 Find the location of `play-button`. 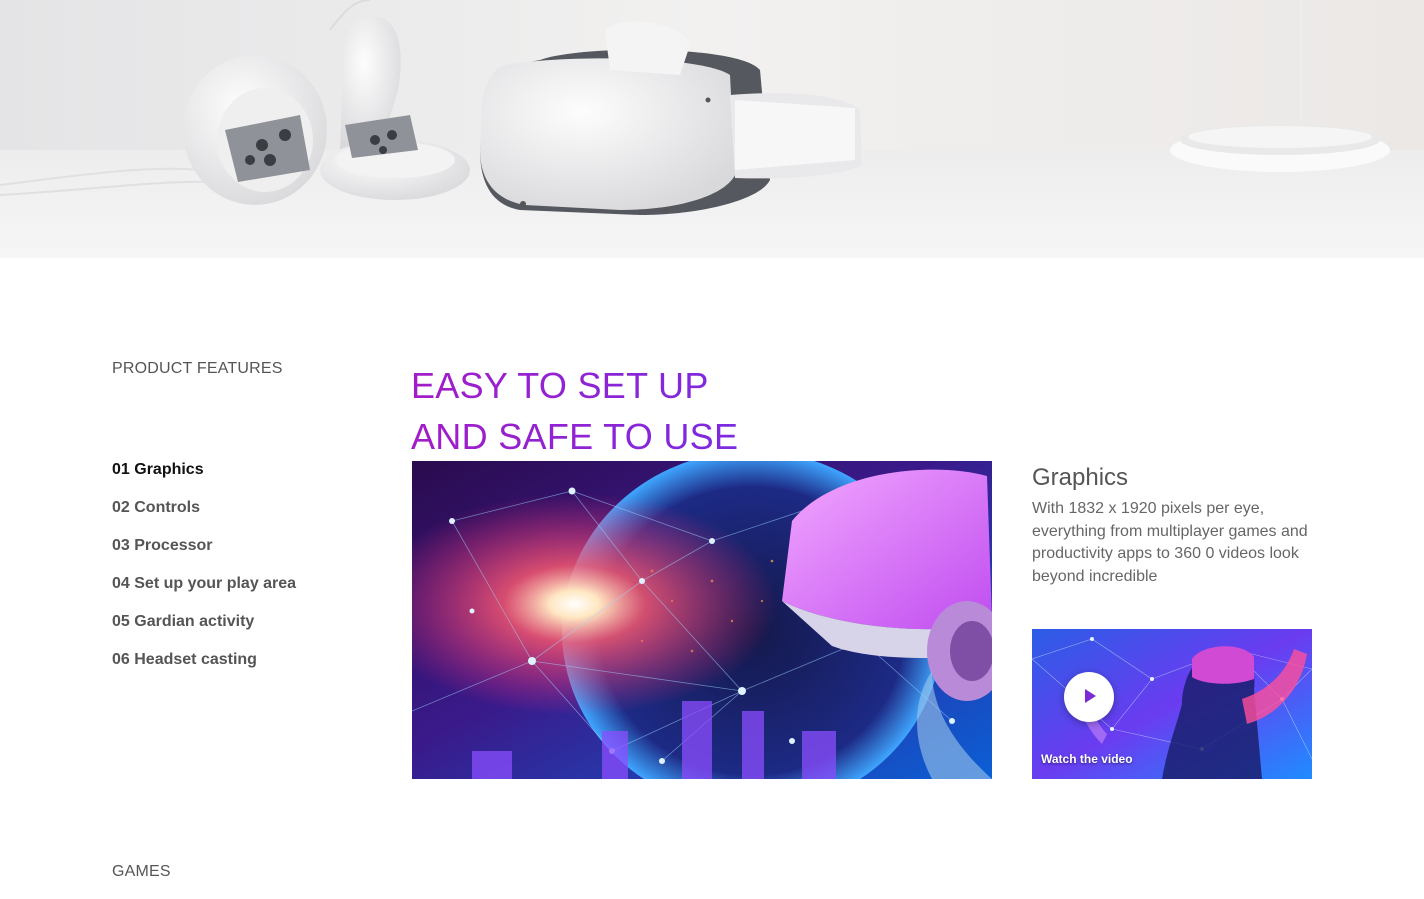

play-button is located at coordinates (1089, 697).